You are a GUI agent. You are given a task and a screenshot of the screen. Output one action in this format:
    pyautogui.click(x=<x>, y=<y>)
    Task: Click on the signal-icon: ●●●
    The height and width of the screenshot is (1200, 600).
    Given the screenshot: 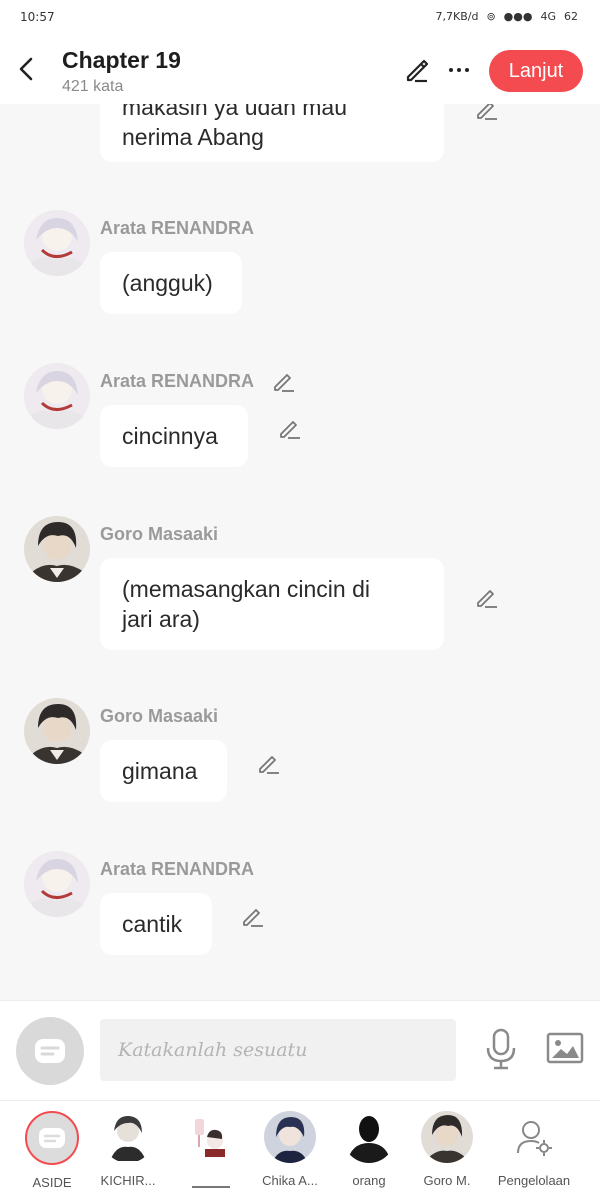 What is the action you would take?
    pyautogui.click(x=518, y=16)
    